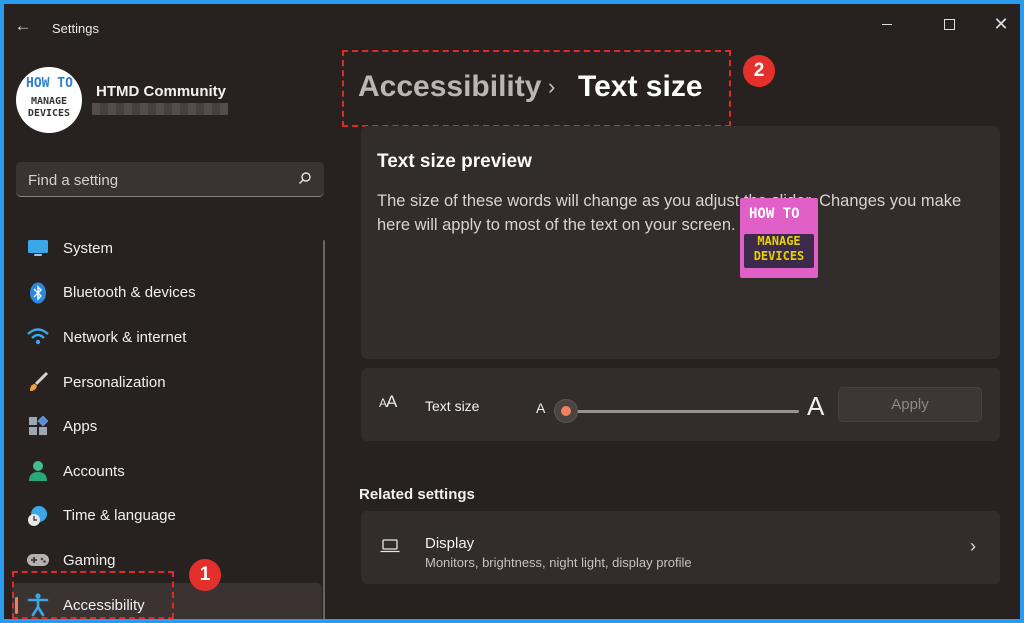 The height and width of the screenshot is (623, 1024). Describe the element at coordinates (38, 426) in the screenshot. I see `apps-icon` at that location.